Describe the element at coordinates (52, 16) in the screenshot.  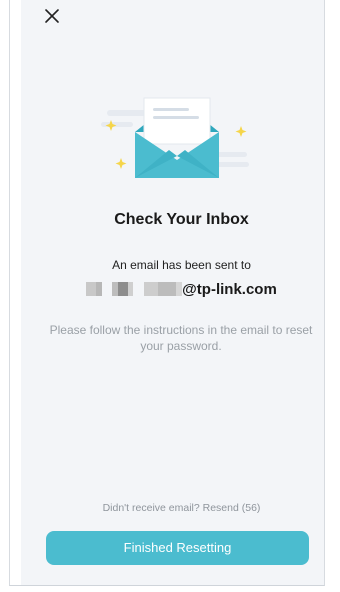
I see `close-icon` at that location.